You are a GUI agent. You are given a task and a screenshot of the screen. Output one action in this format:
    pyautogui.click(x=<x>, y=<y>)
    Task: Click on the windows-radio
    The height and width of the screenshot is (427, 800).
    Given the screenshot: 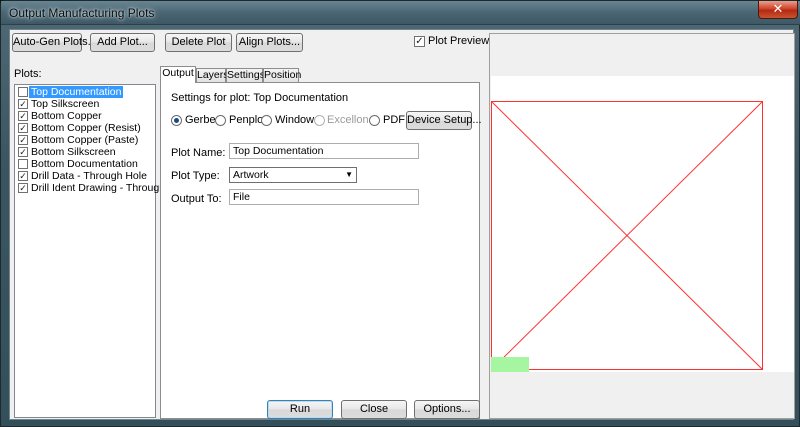 What is the action you would take?
    pyautogui.click(x=266, y=120)
    